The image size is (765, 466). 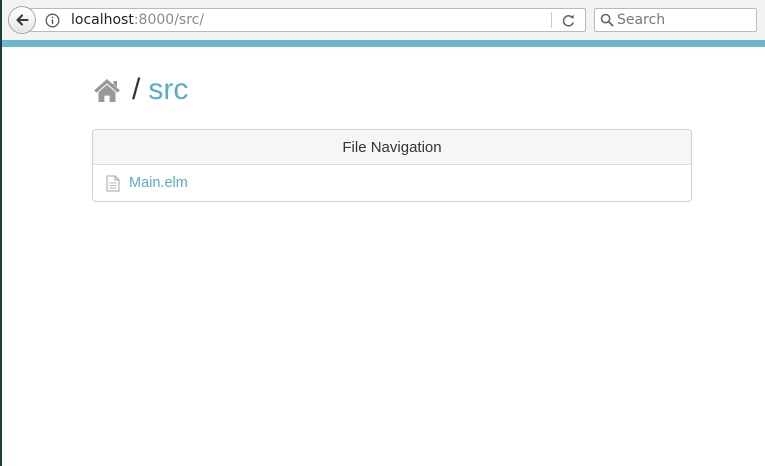 What do you see at coordinates (306, 20) in the screenshot?
I see `address-bar: localhost:8000/src/` at bounding box center [306, 20].